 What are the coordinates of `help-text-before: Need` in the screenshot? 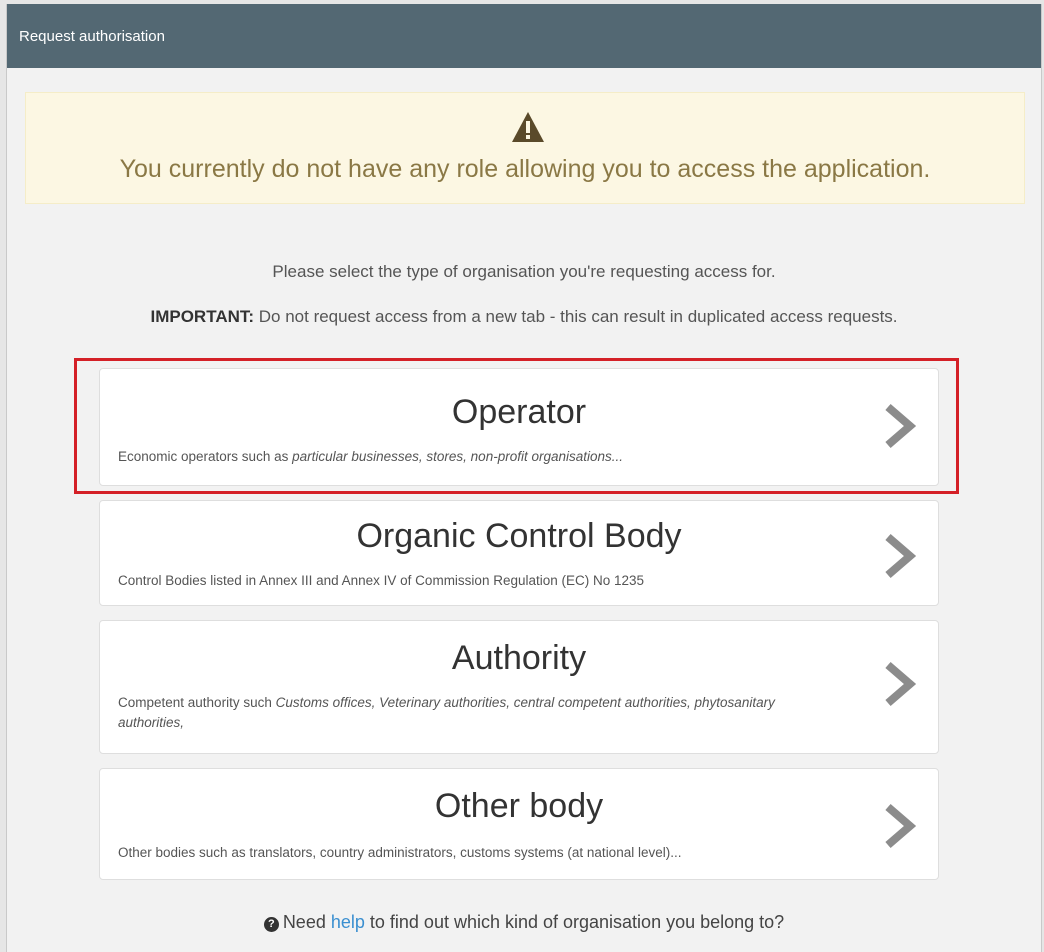 It's located at (306, 922).